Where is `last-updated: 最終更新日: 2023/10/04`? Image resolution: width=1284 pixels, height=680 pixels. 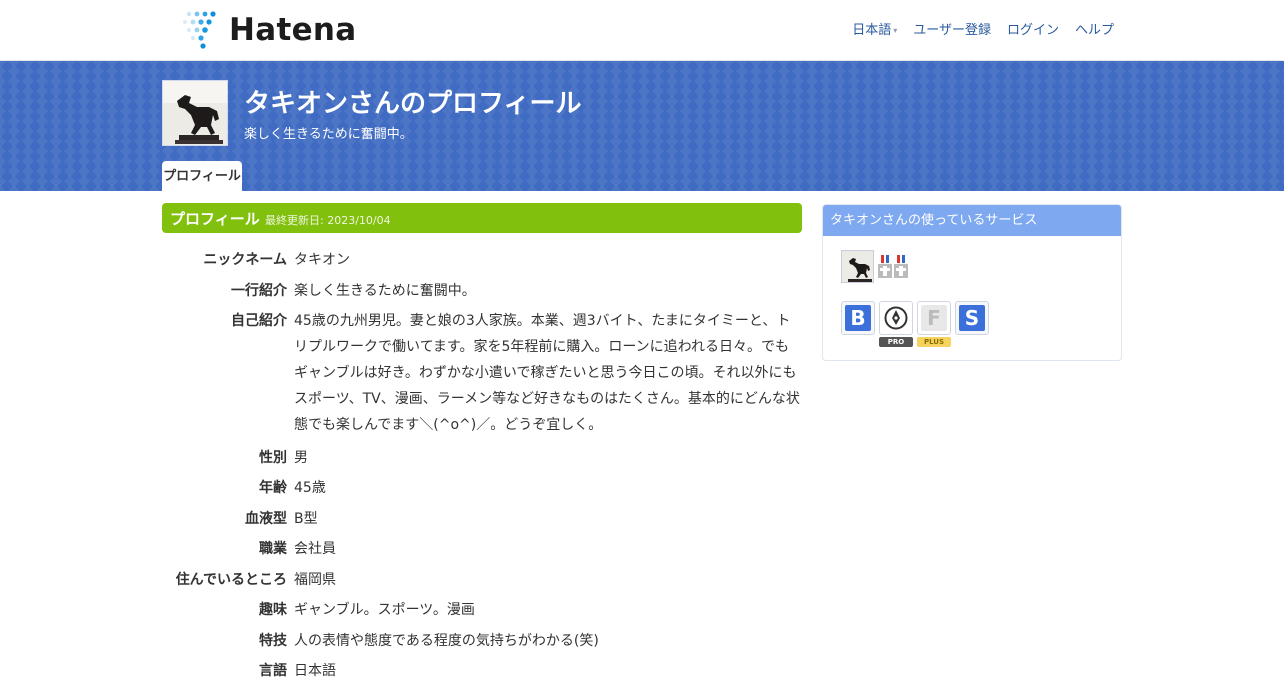
last-updated: 最終更新日: 2023/10/04 is located at coordinates (328, 220).